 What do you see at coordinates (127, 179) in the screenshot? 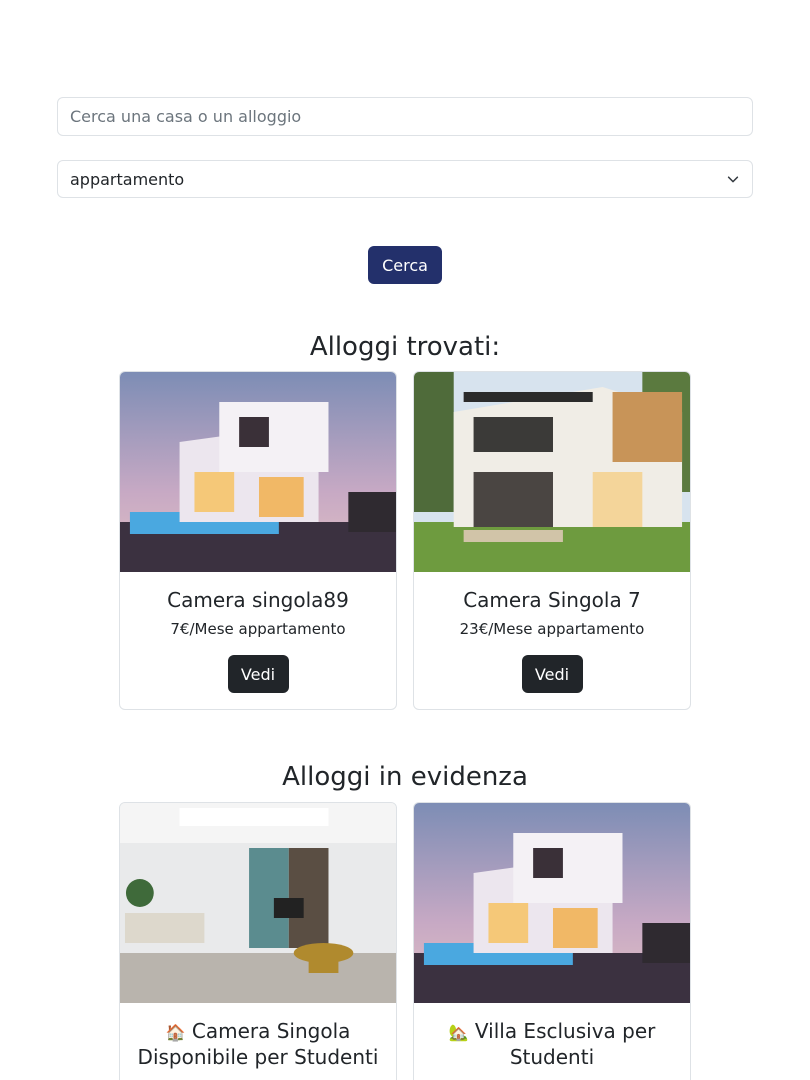
I see `type-select-value: appartamento` at bounding box center [127, 179].